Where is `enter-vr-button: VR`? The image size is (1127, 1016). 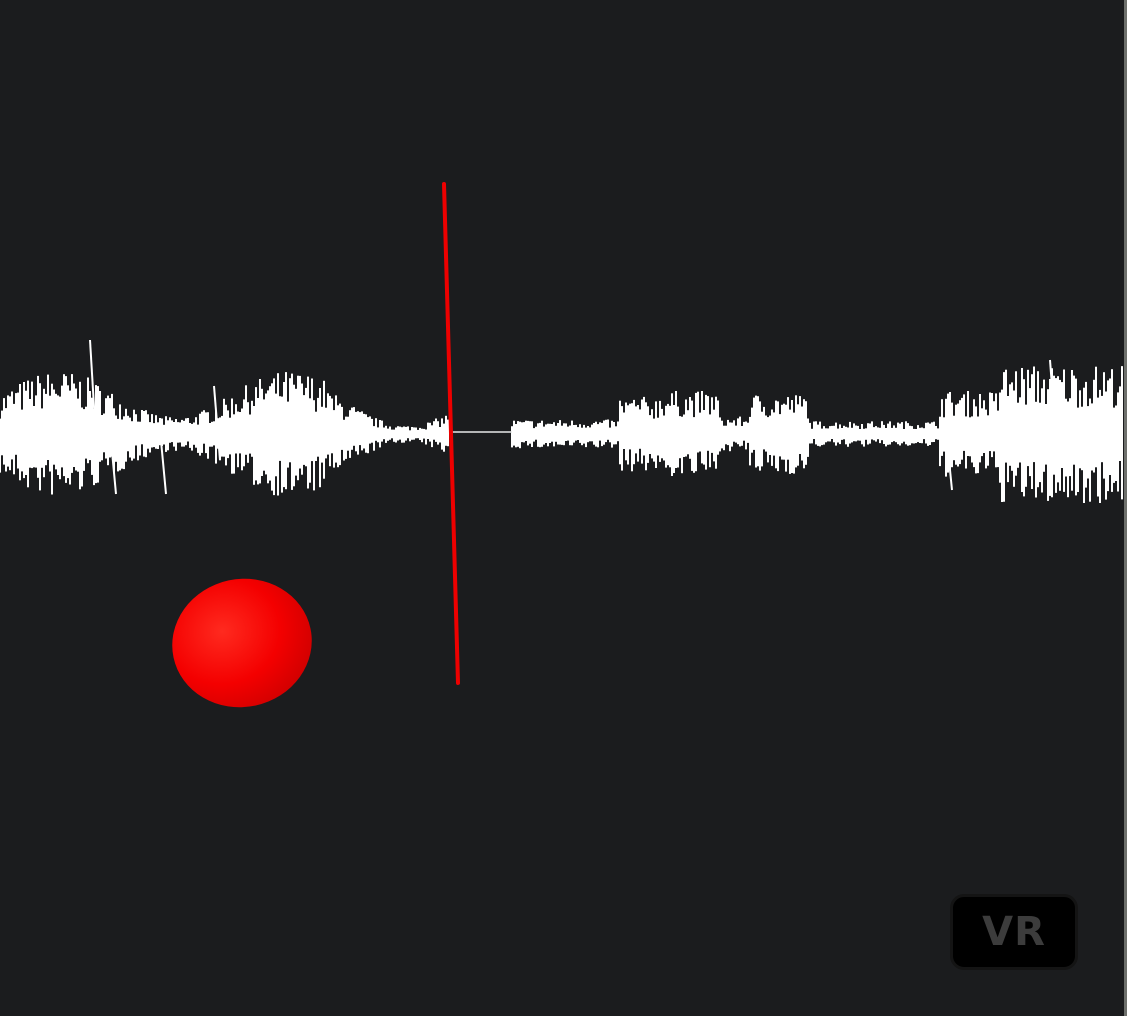
enter-vr-button: VR is located at coordinates (1014, 932).